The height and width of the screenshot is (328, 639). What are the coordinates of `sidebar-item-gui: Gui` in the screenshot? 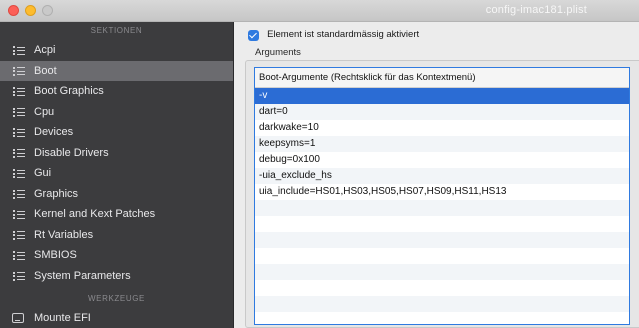 It's located at (116, 173).